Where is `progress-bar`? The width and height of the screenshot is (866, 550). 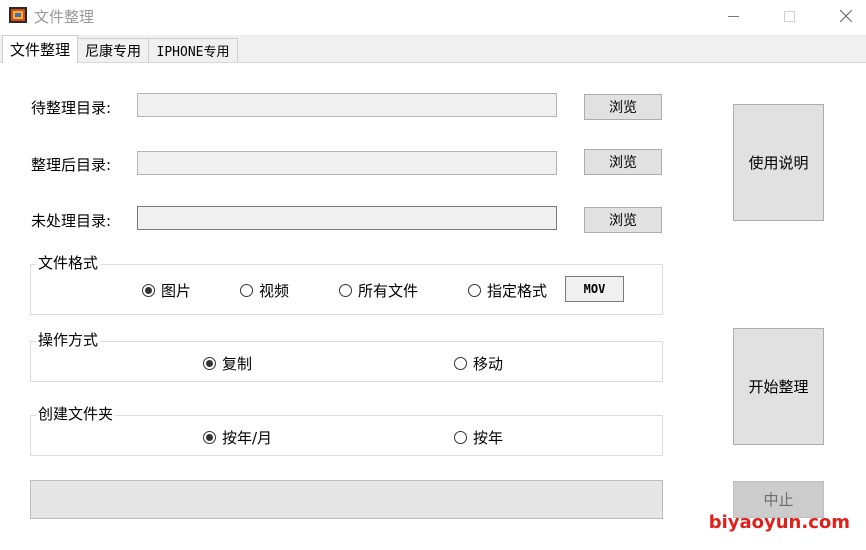
progress-bar is located at coordinates (346, 499).